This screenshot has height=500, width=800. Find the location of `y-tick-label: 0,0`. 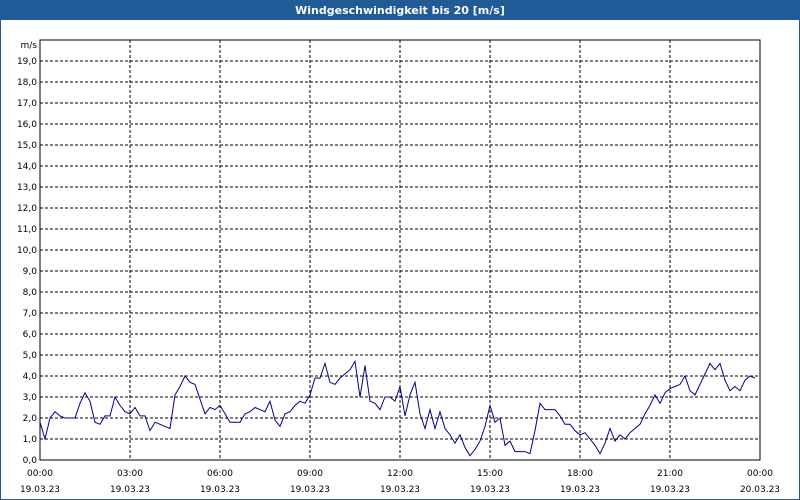

y-tick-label: 0,0 is located at coordinates (30, 461).